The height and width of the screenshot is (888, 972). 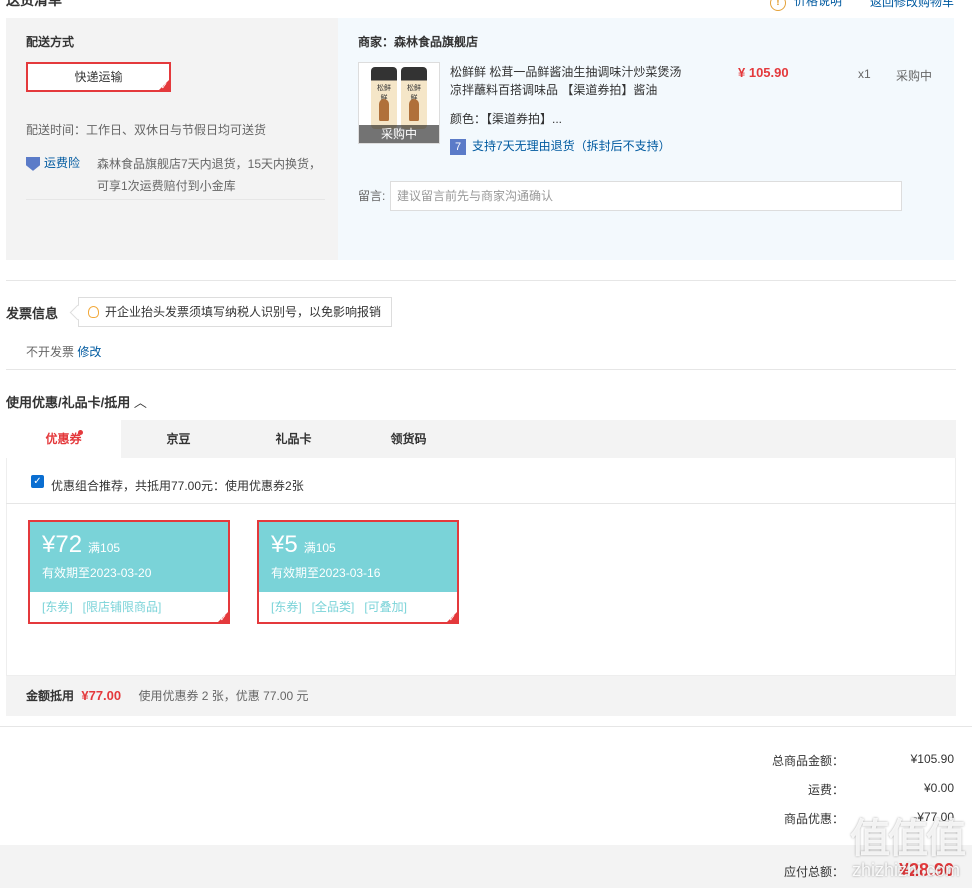 I want to click on price-note-link: ! 价格说明, so click(x=805, y=5).